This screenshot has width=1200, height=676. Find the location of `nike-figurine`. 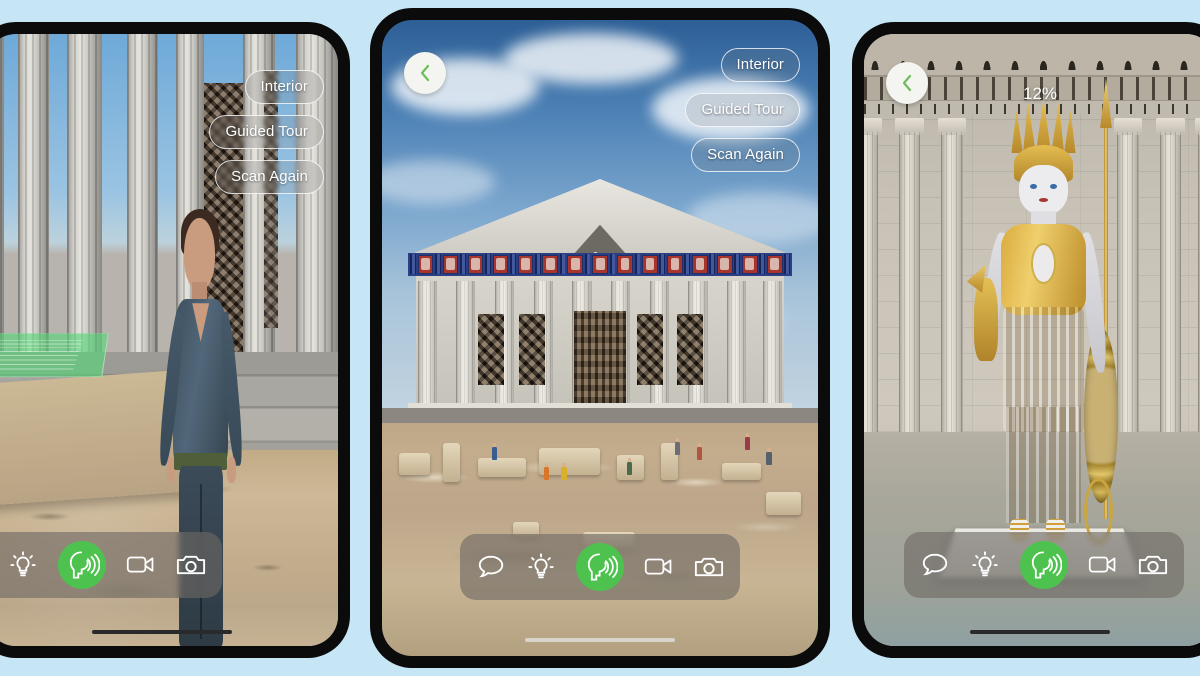

nike-figurine is located at coordinates (986, 319).